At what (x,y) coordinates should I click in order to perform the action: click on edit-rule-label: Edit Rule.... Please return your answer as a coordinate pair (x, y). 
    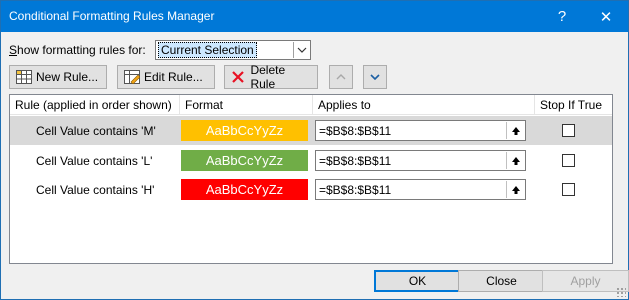
    Looking at the image, I should click on (173, 77).